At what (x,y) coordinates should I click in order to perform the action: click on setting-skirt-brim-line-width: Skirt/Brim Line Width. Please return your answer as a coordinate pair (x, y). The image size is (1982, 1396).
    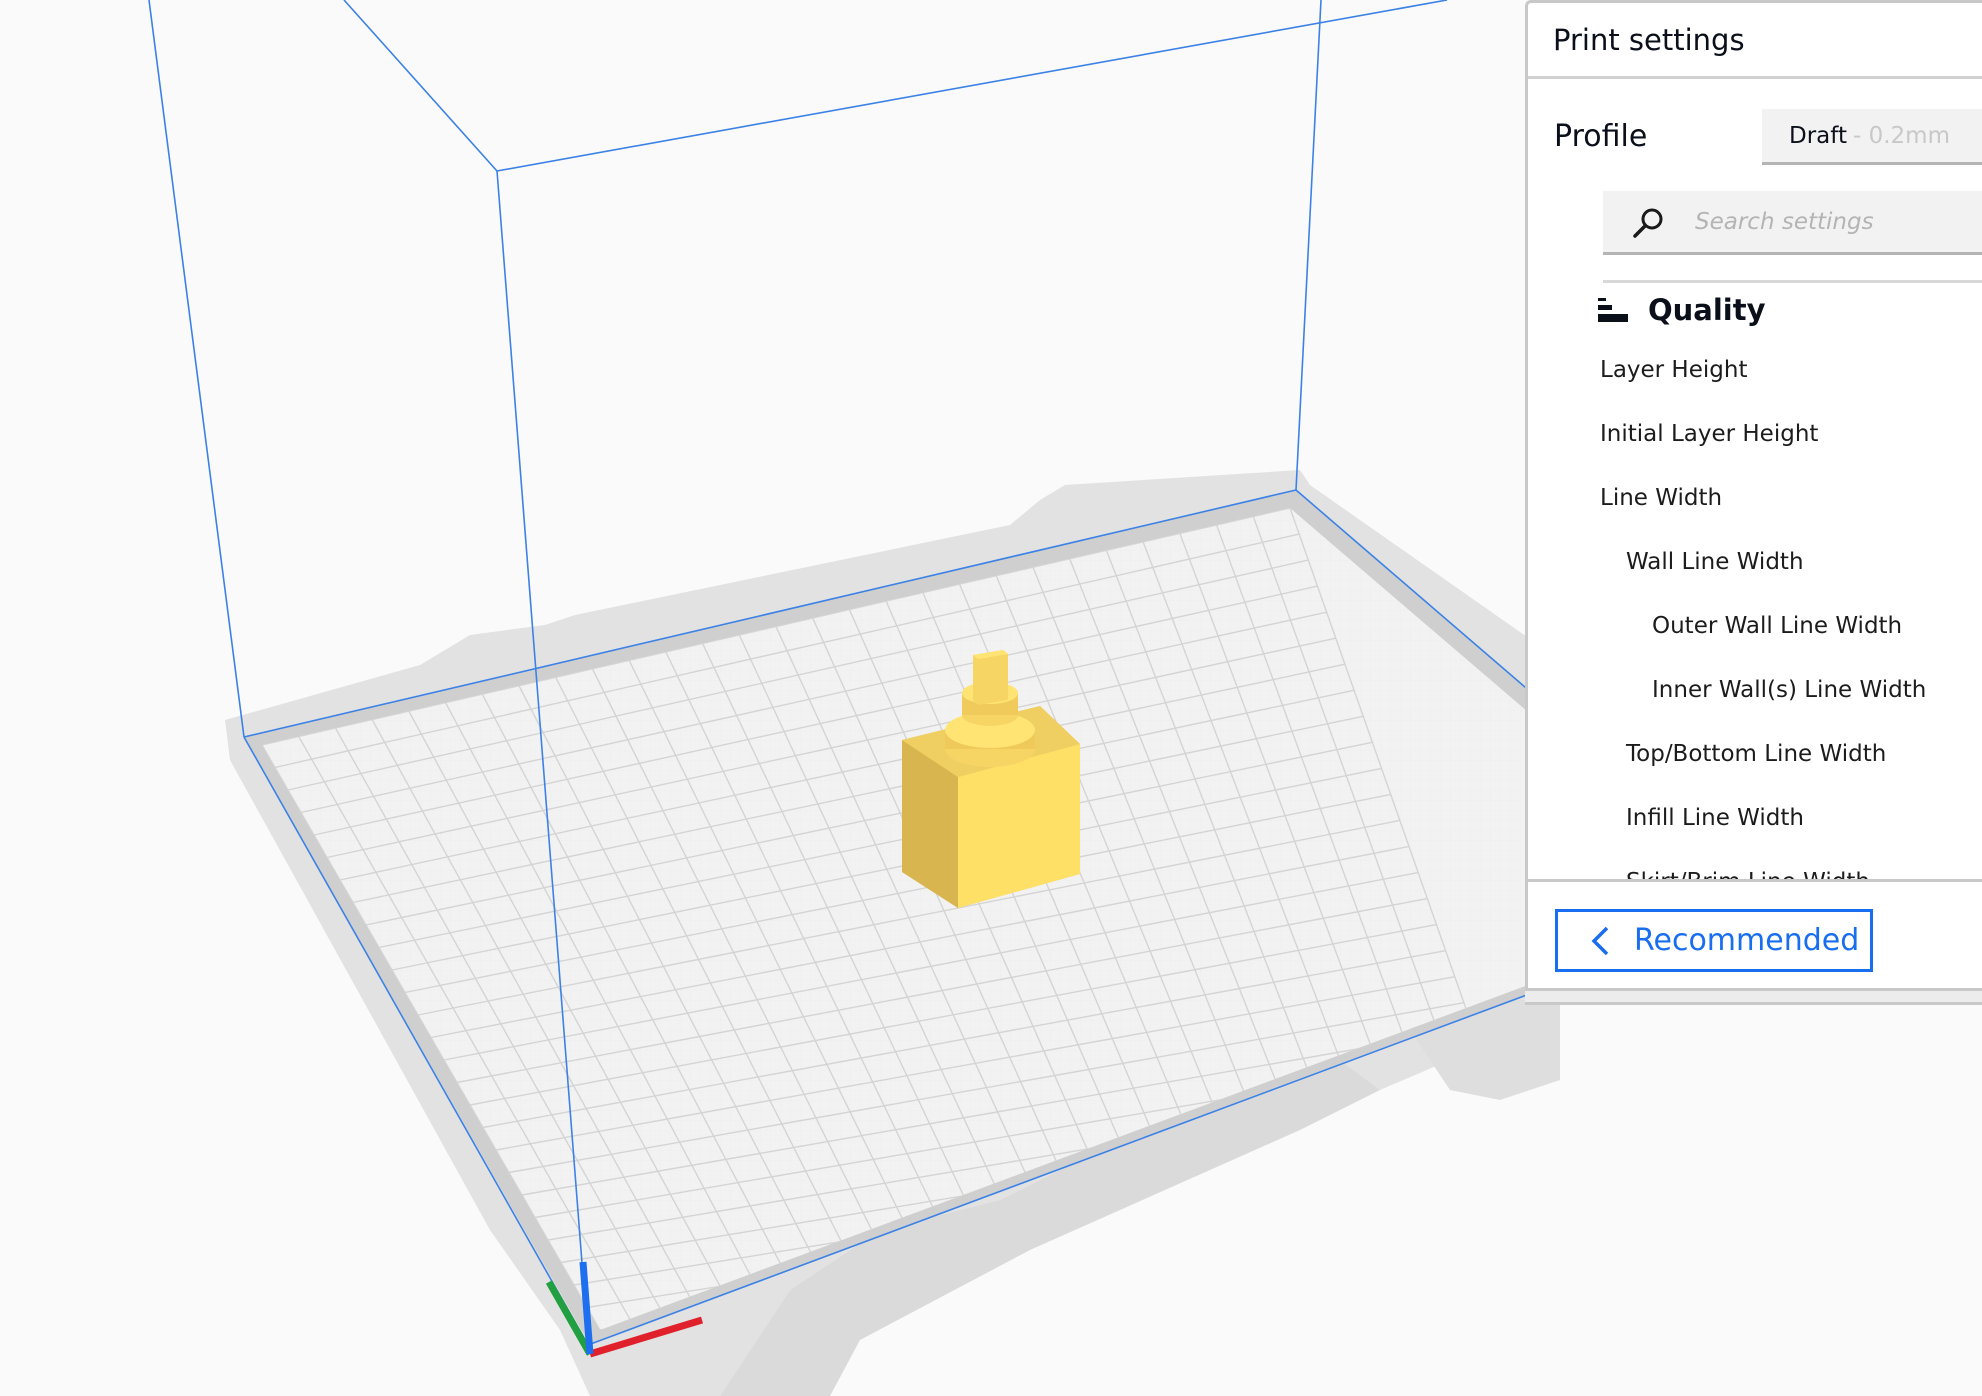
    Looking at the image, I should click on (1748, 874).